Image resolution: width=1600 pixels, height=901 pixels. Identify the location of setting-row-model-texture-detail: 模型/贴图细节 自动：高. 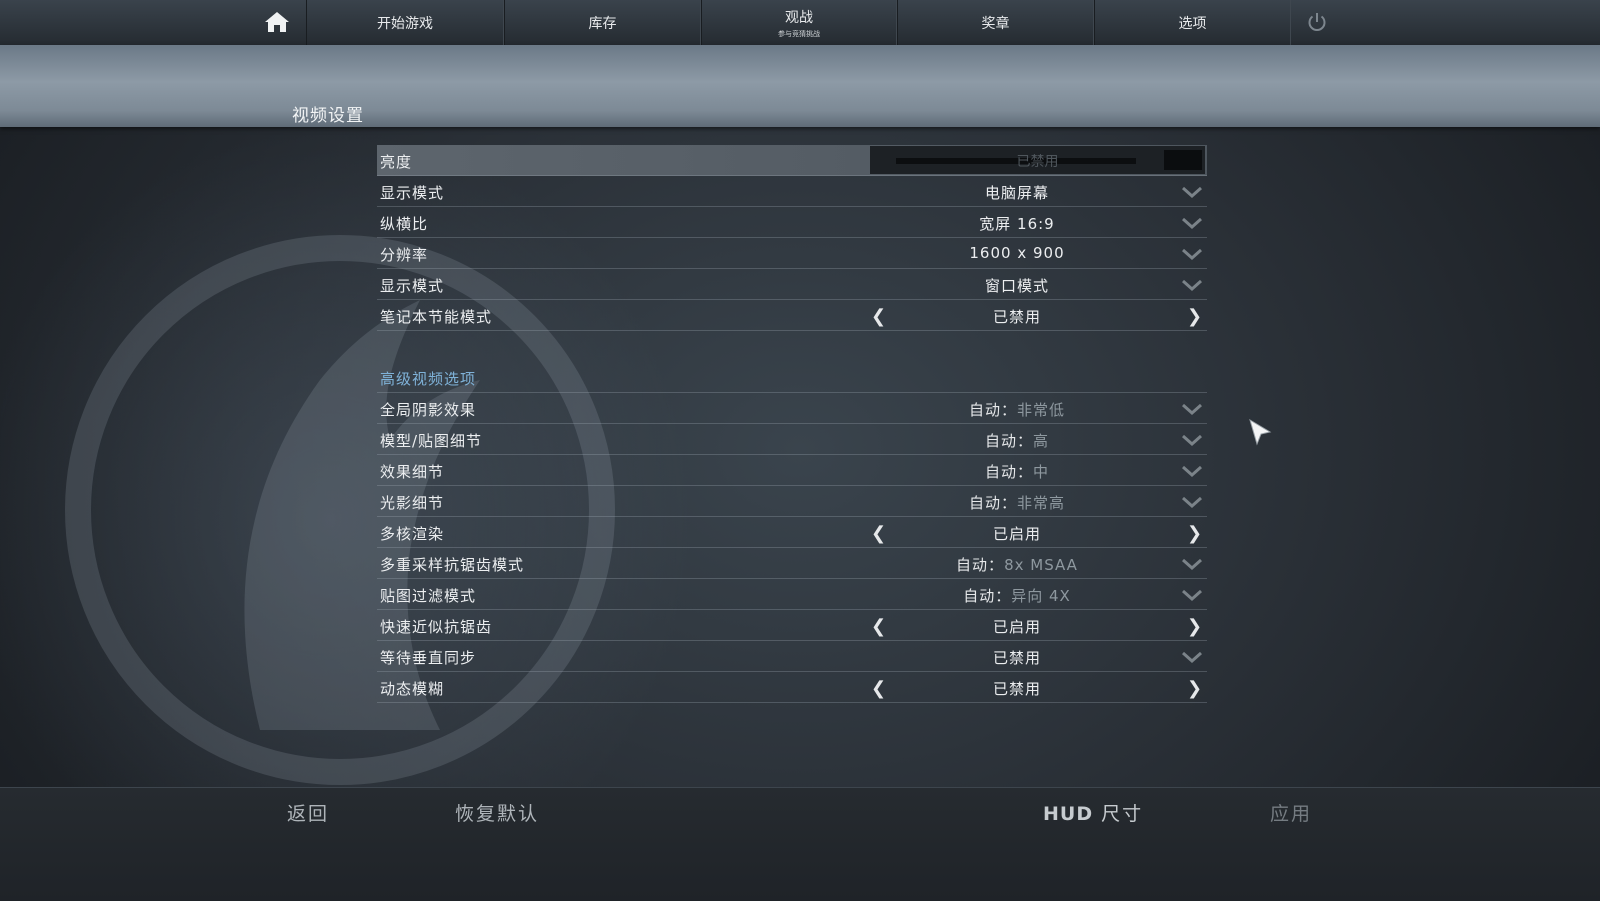
(792, 439).